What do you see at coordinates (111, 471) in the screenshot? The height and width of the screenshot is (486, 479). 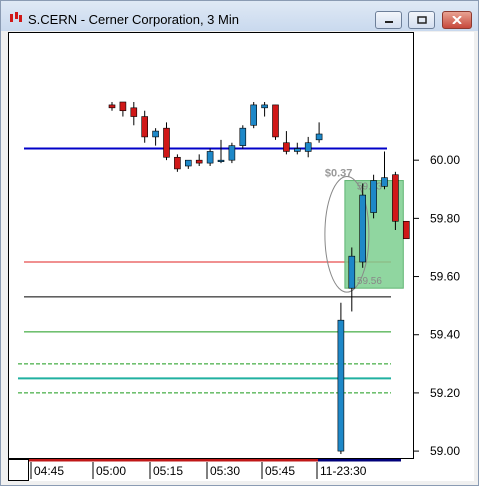 I see `time-tick-label-1: 05:00` at bounding box center [111, 471].